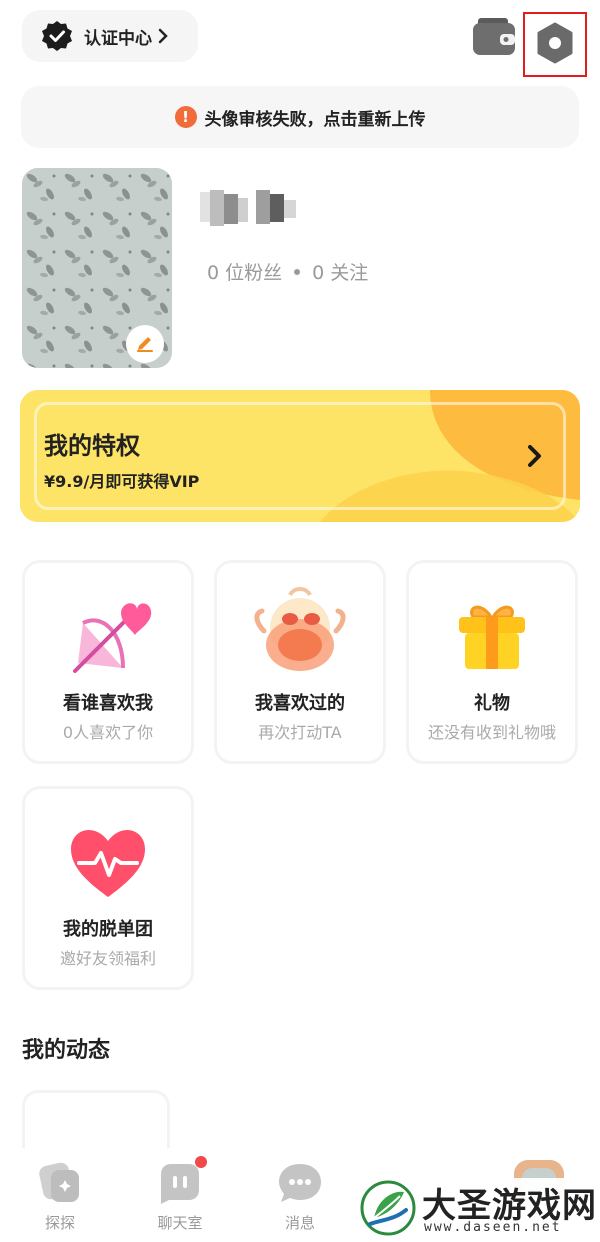 Image resolution: width=600 pixels, height=1242 pixels. Describe the element at coordinates (107, 958) in the screenshot. I see `feature-subtitle: 邀好友领福利` at that location.